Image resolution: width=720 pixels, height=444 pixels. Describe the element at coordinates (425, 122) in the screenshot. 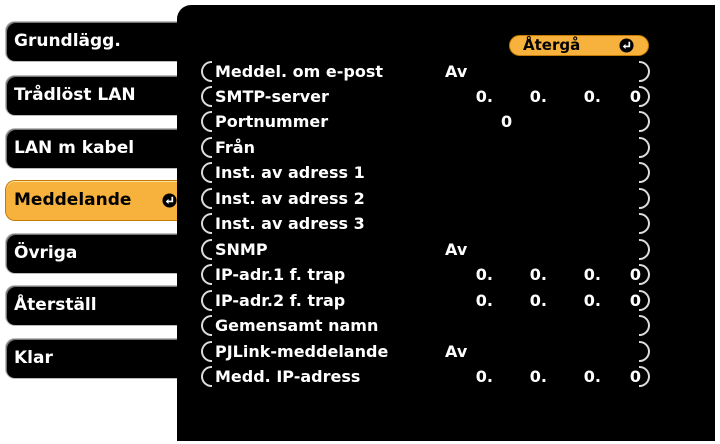

I see `row-portnummer: Portnummer 0` at that location.